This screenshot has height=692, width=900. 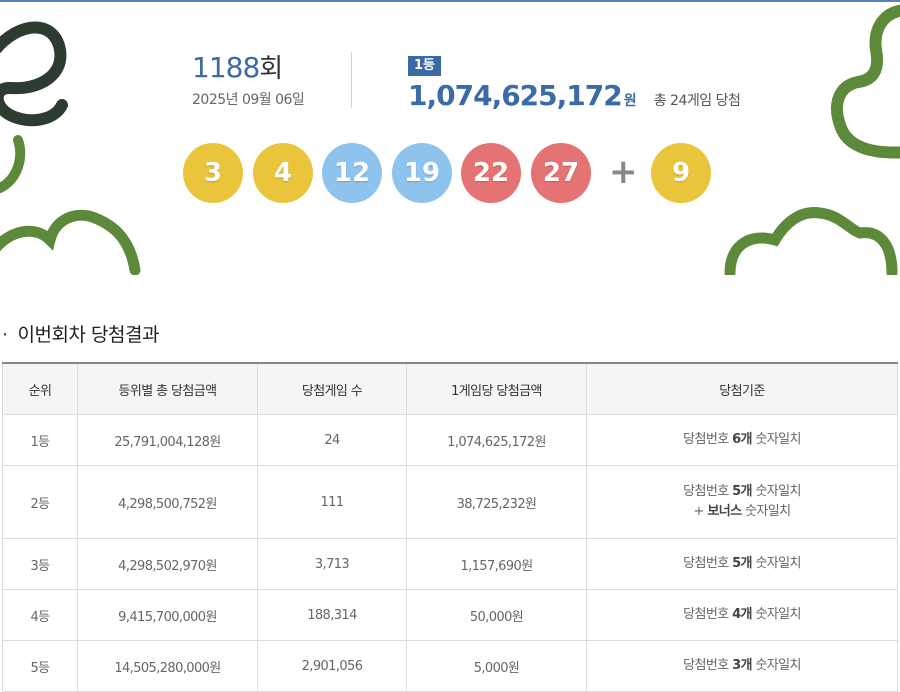 What do you see at coordinates (332, 502) in the screenshot?
I see `games-cell: 111` at bounding box center [332, 502].